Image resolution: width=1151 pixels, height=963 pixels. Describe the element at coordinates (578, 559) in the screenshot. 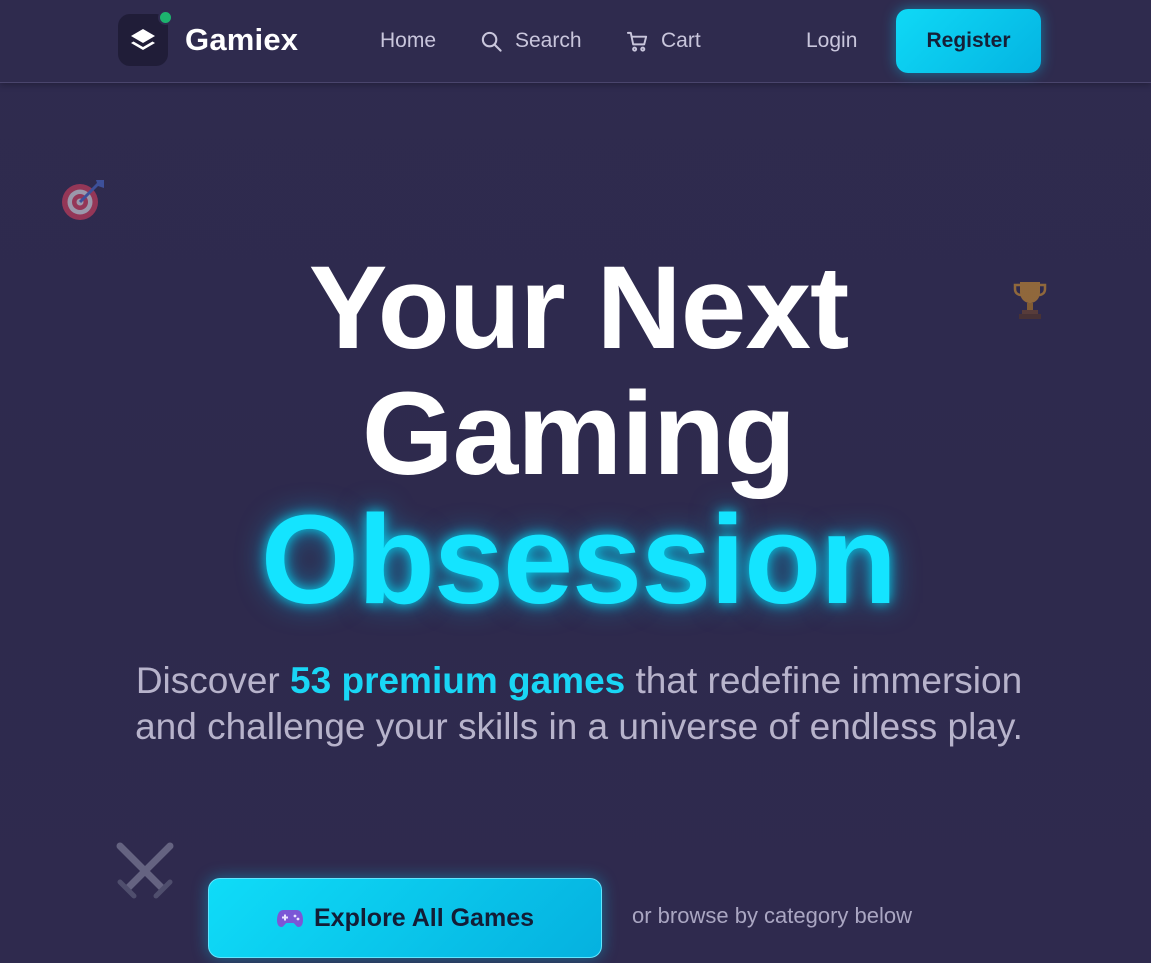

I see `hero-title-highlight: Obsession` at that location.